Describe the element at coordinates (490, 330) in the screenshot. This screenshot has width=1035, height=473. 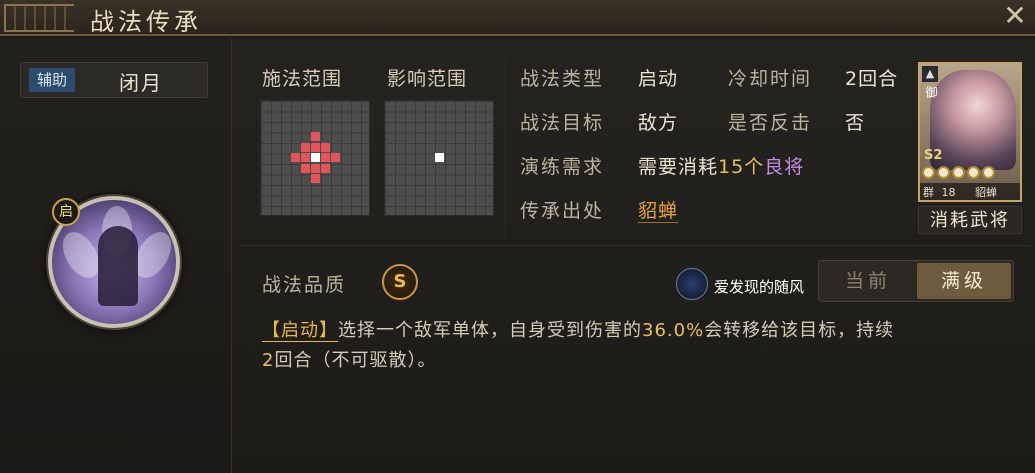
I see `description-part1: 选择一个敌军单体，自身受到伤害的` at that location.